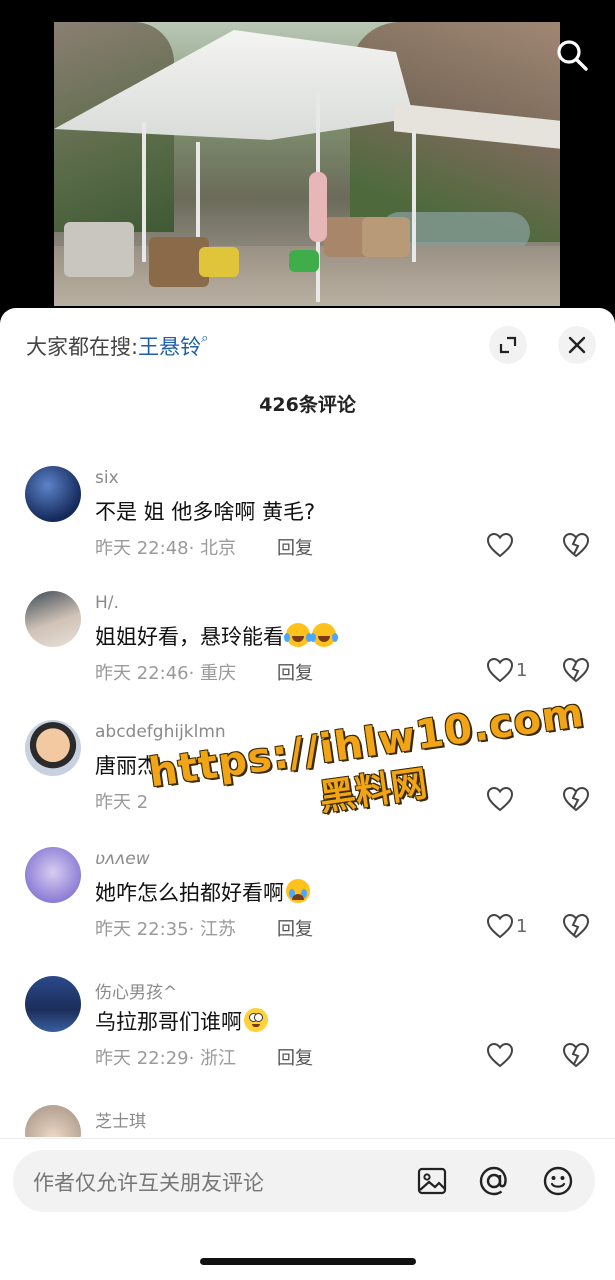  I want to click on search-icon, so click(572, 55).